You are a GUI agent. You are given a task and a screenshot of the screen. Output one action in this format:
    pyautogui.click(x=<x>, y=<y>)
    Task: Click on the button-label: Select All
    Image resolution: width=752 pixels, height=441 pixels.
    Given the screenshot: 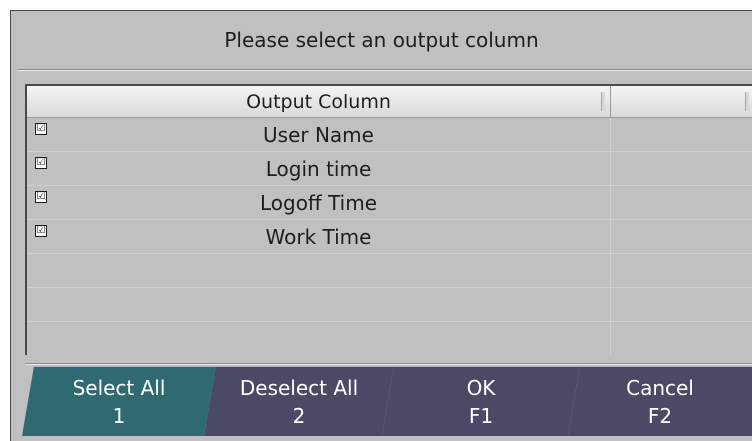 What is the action you would take?
    pyautogui.click(x=119, y=387)
    